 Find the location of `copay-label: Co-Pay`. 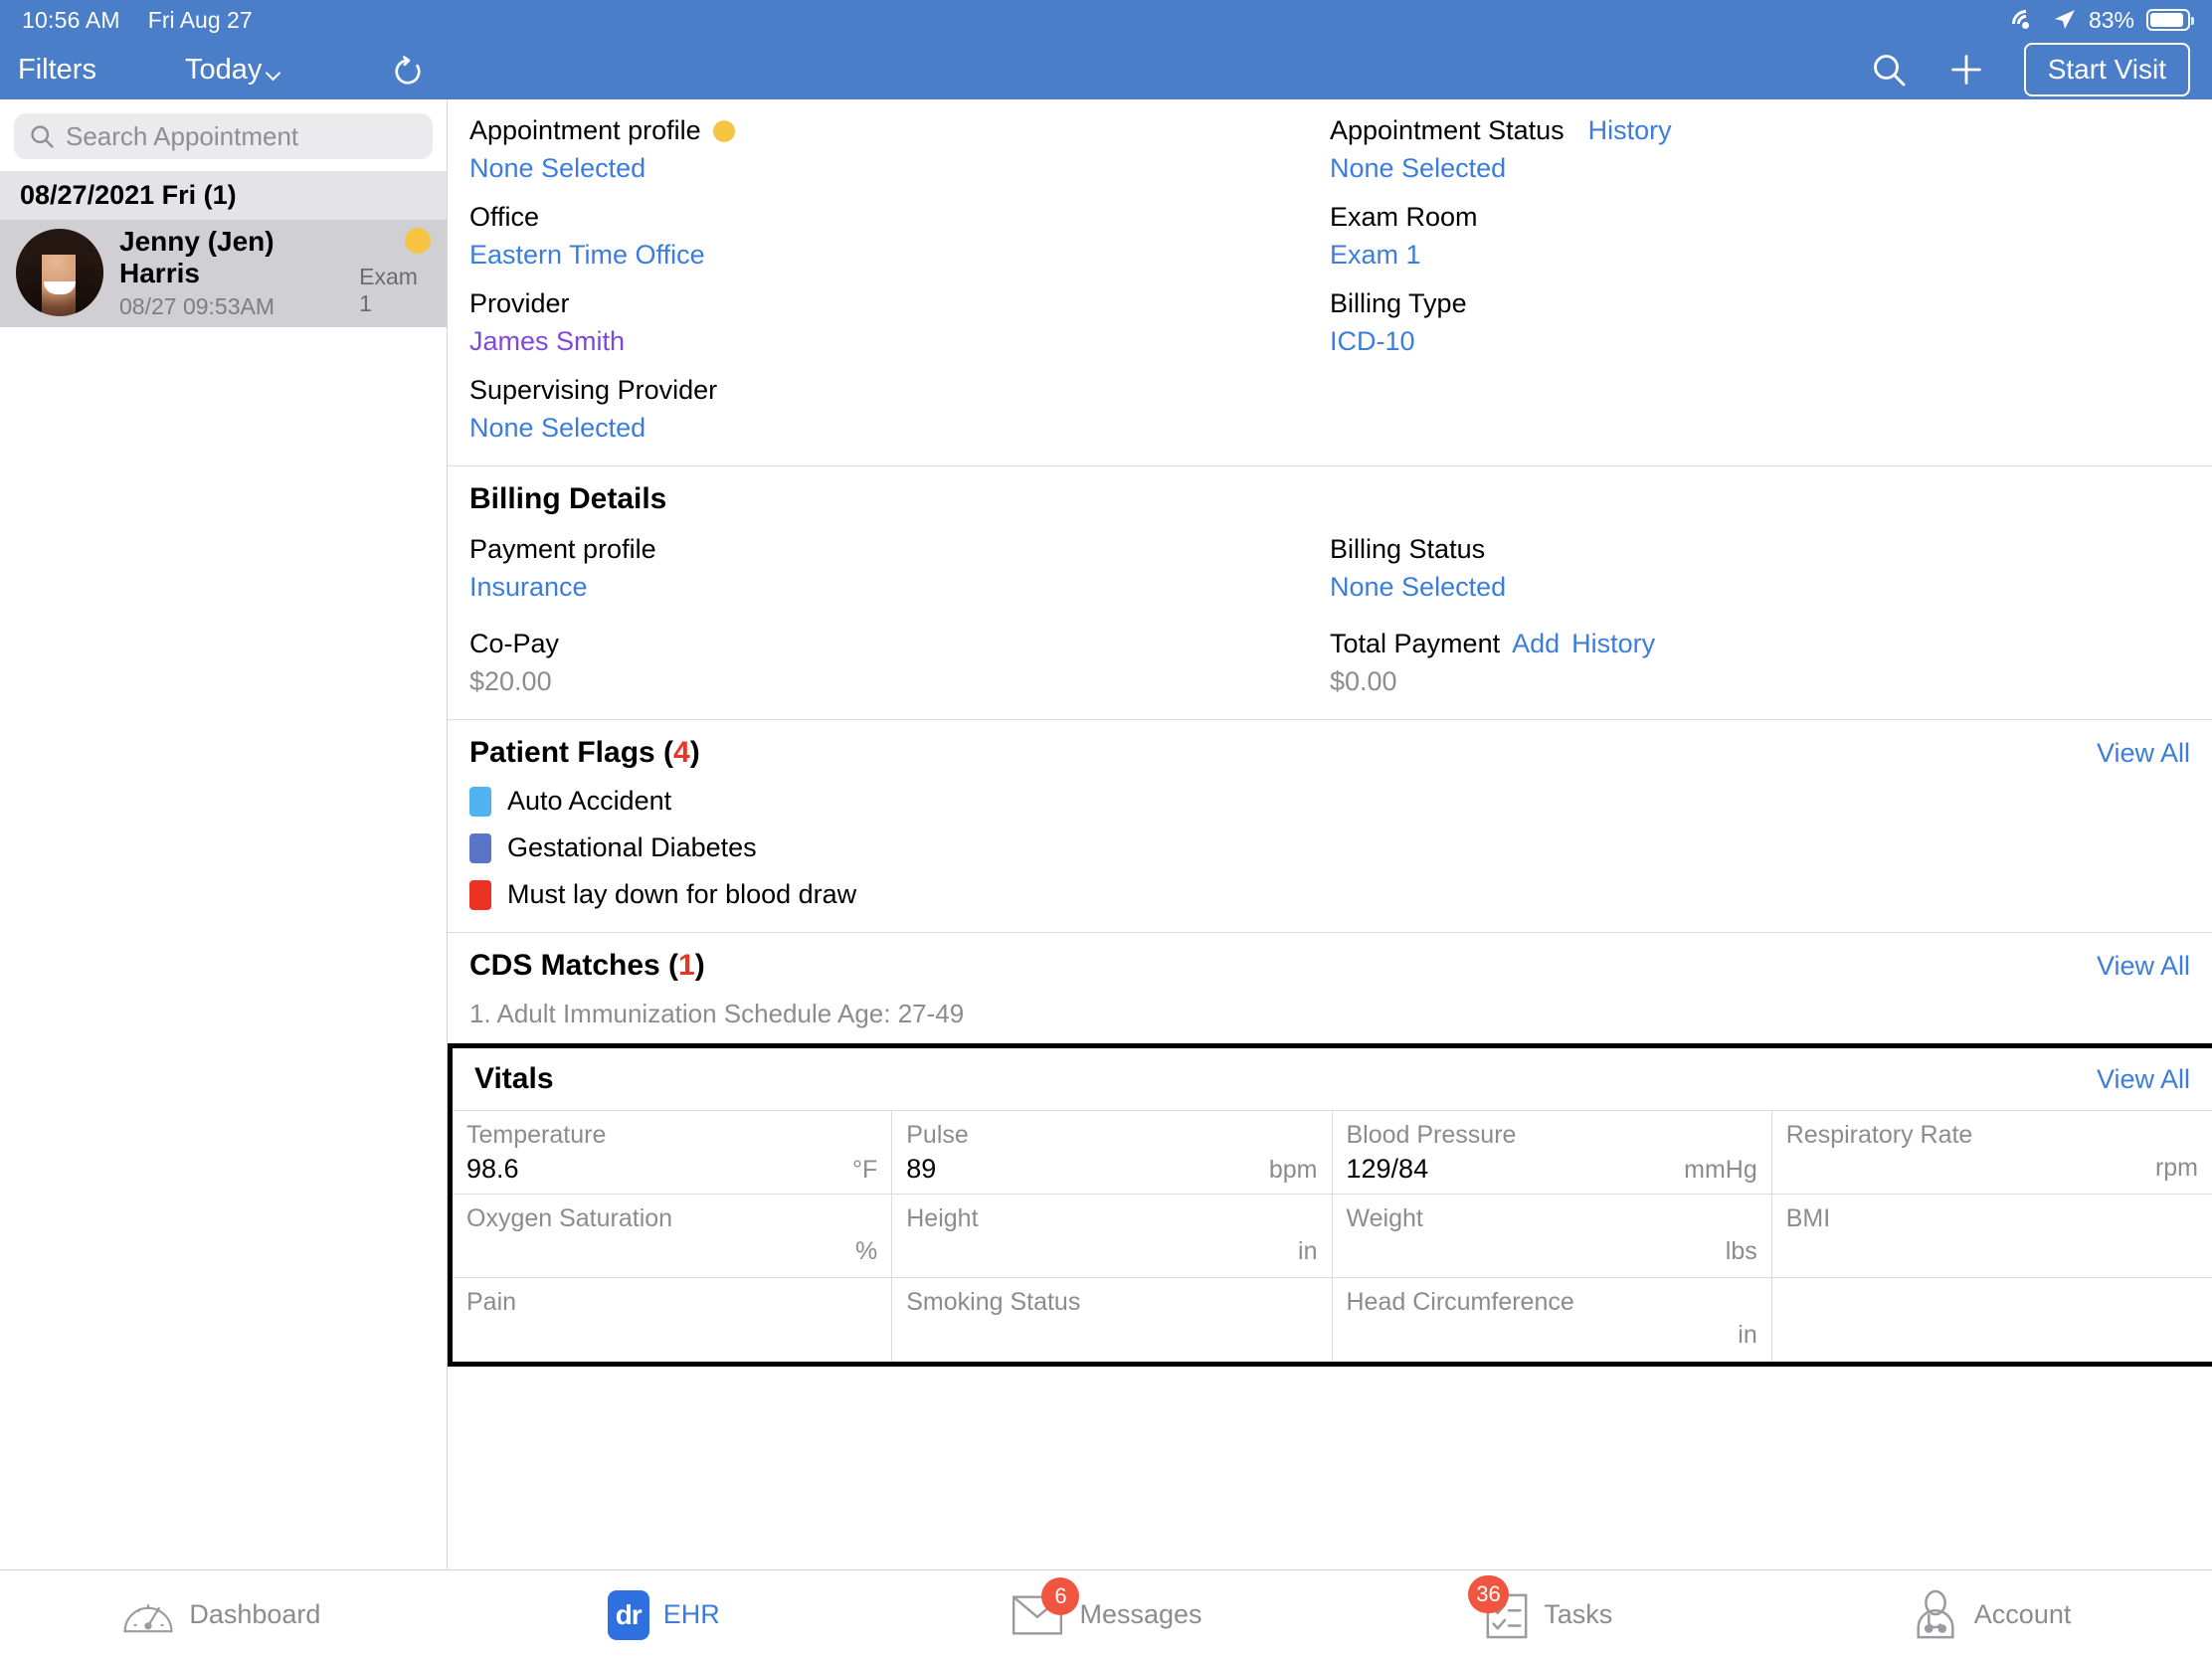

copay-label: Co-Pay is located at coordinates (514, 643).